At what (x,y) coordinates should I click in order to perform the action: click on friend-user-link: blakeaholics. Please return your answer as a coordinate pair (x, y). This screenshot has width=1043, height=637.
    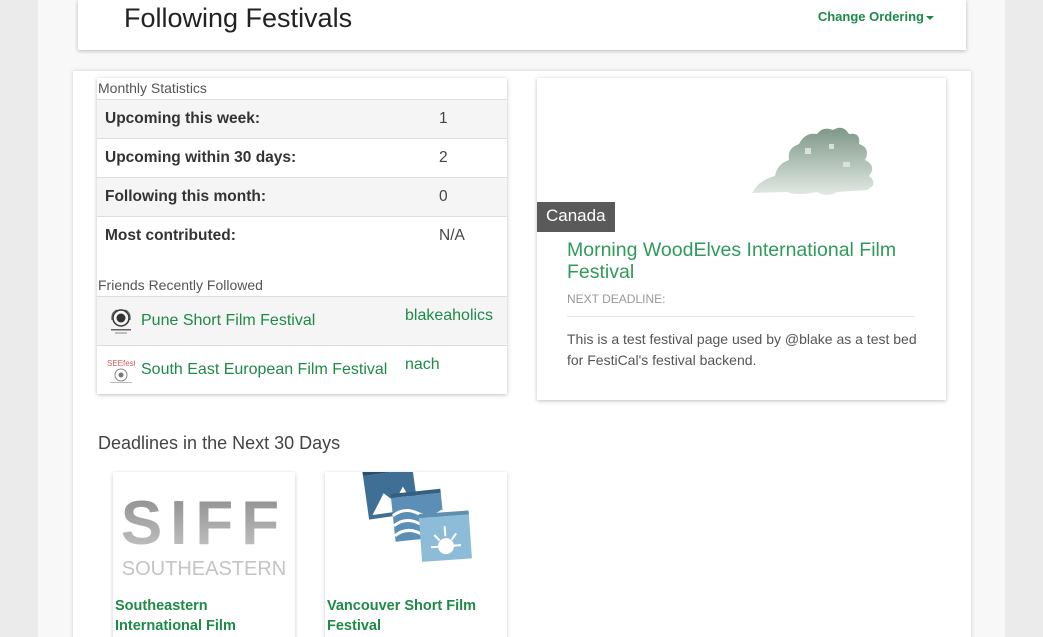
    Looking at the image, I should click on (449, 316).